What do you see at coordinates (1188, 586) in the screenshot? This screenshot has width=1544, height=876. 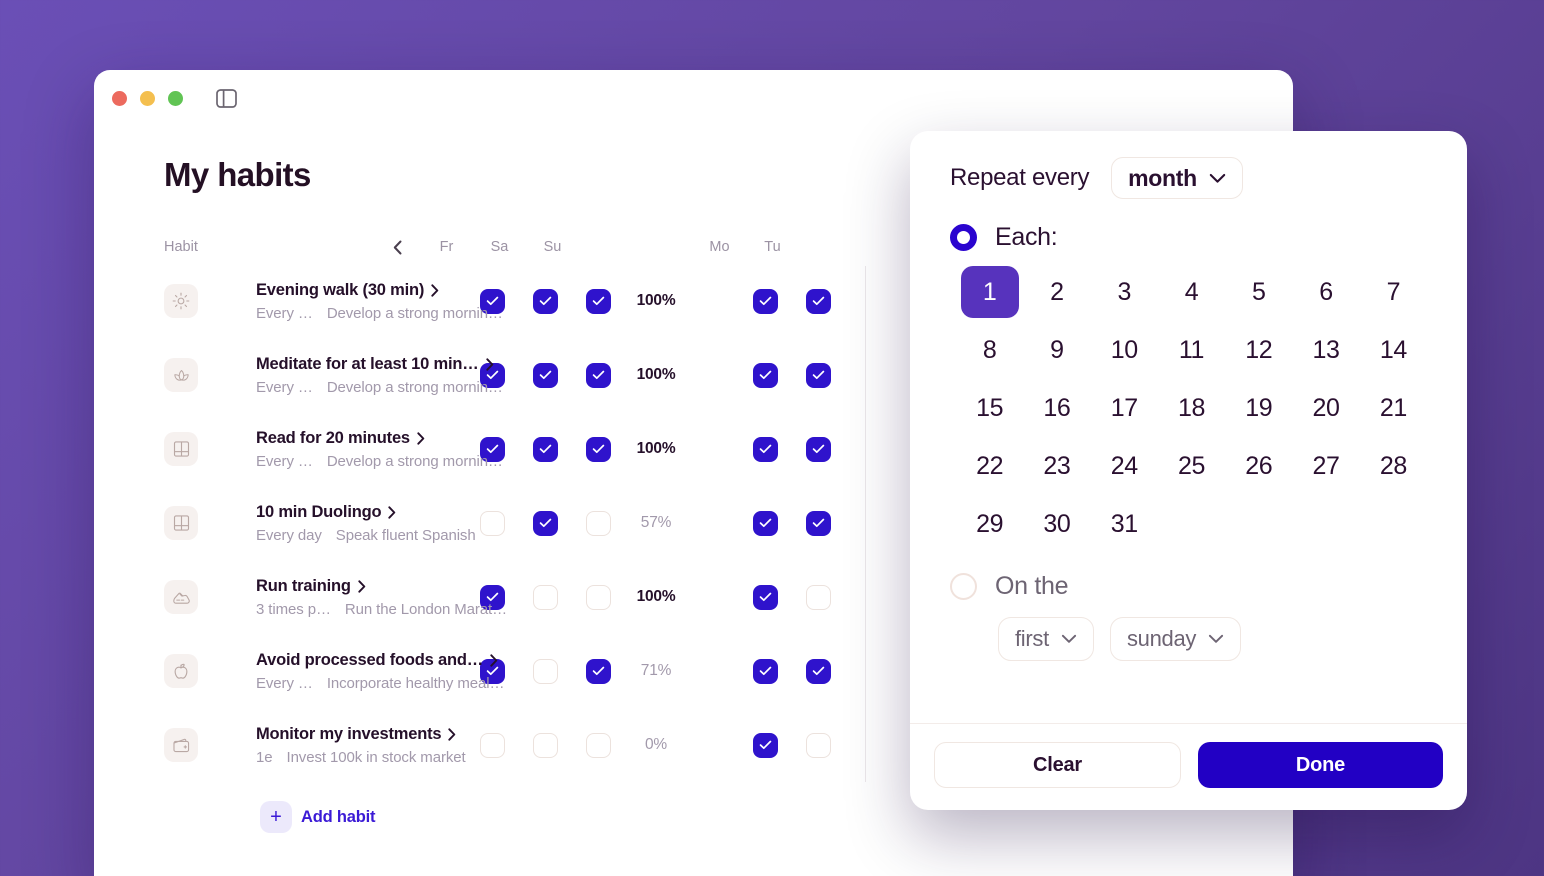 I see `on-the-radio-option: On the` at bounding box center [1188, 586].